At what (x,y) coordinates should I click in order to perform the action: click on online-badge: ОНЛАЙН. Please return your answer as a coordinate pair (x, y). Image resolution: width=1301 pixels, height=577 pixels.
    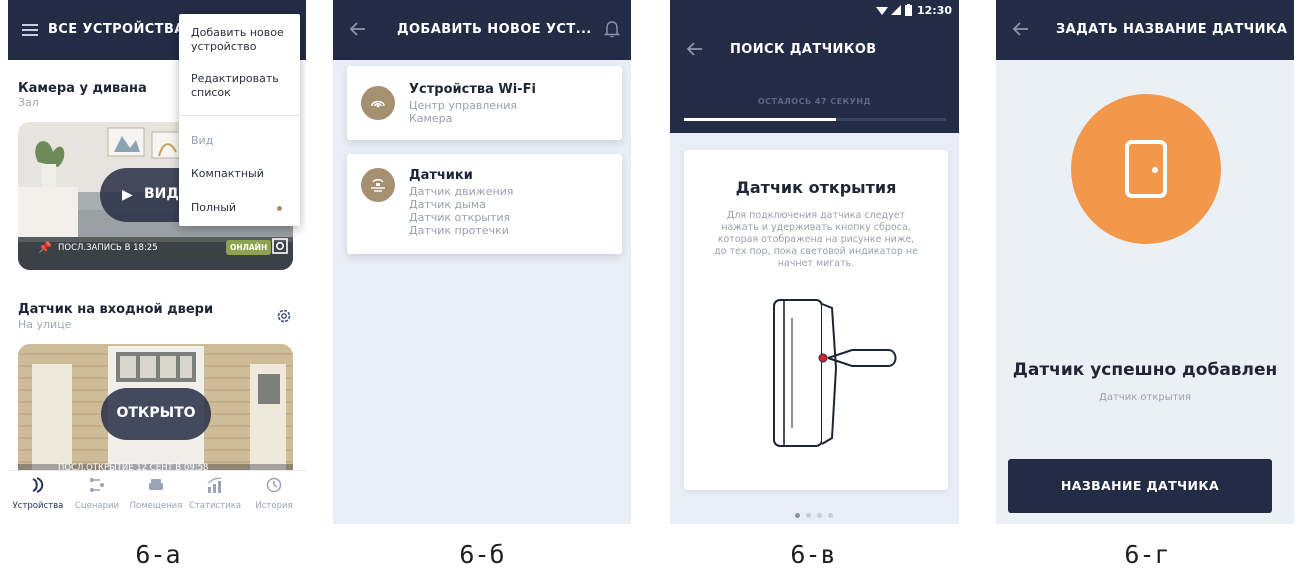
    Looking at the image, I should click on (249, 247).